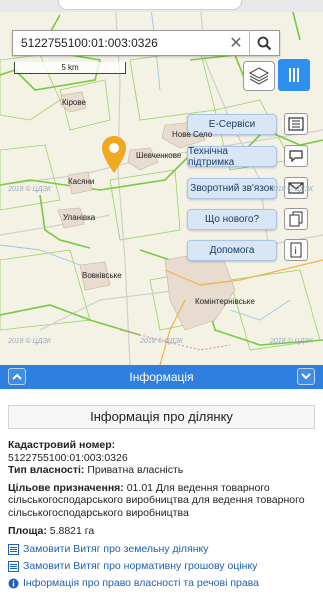 The height and width of the screenshot is (600, 323). I want to click on layers-icon, so click(259, 76).